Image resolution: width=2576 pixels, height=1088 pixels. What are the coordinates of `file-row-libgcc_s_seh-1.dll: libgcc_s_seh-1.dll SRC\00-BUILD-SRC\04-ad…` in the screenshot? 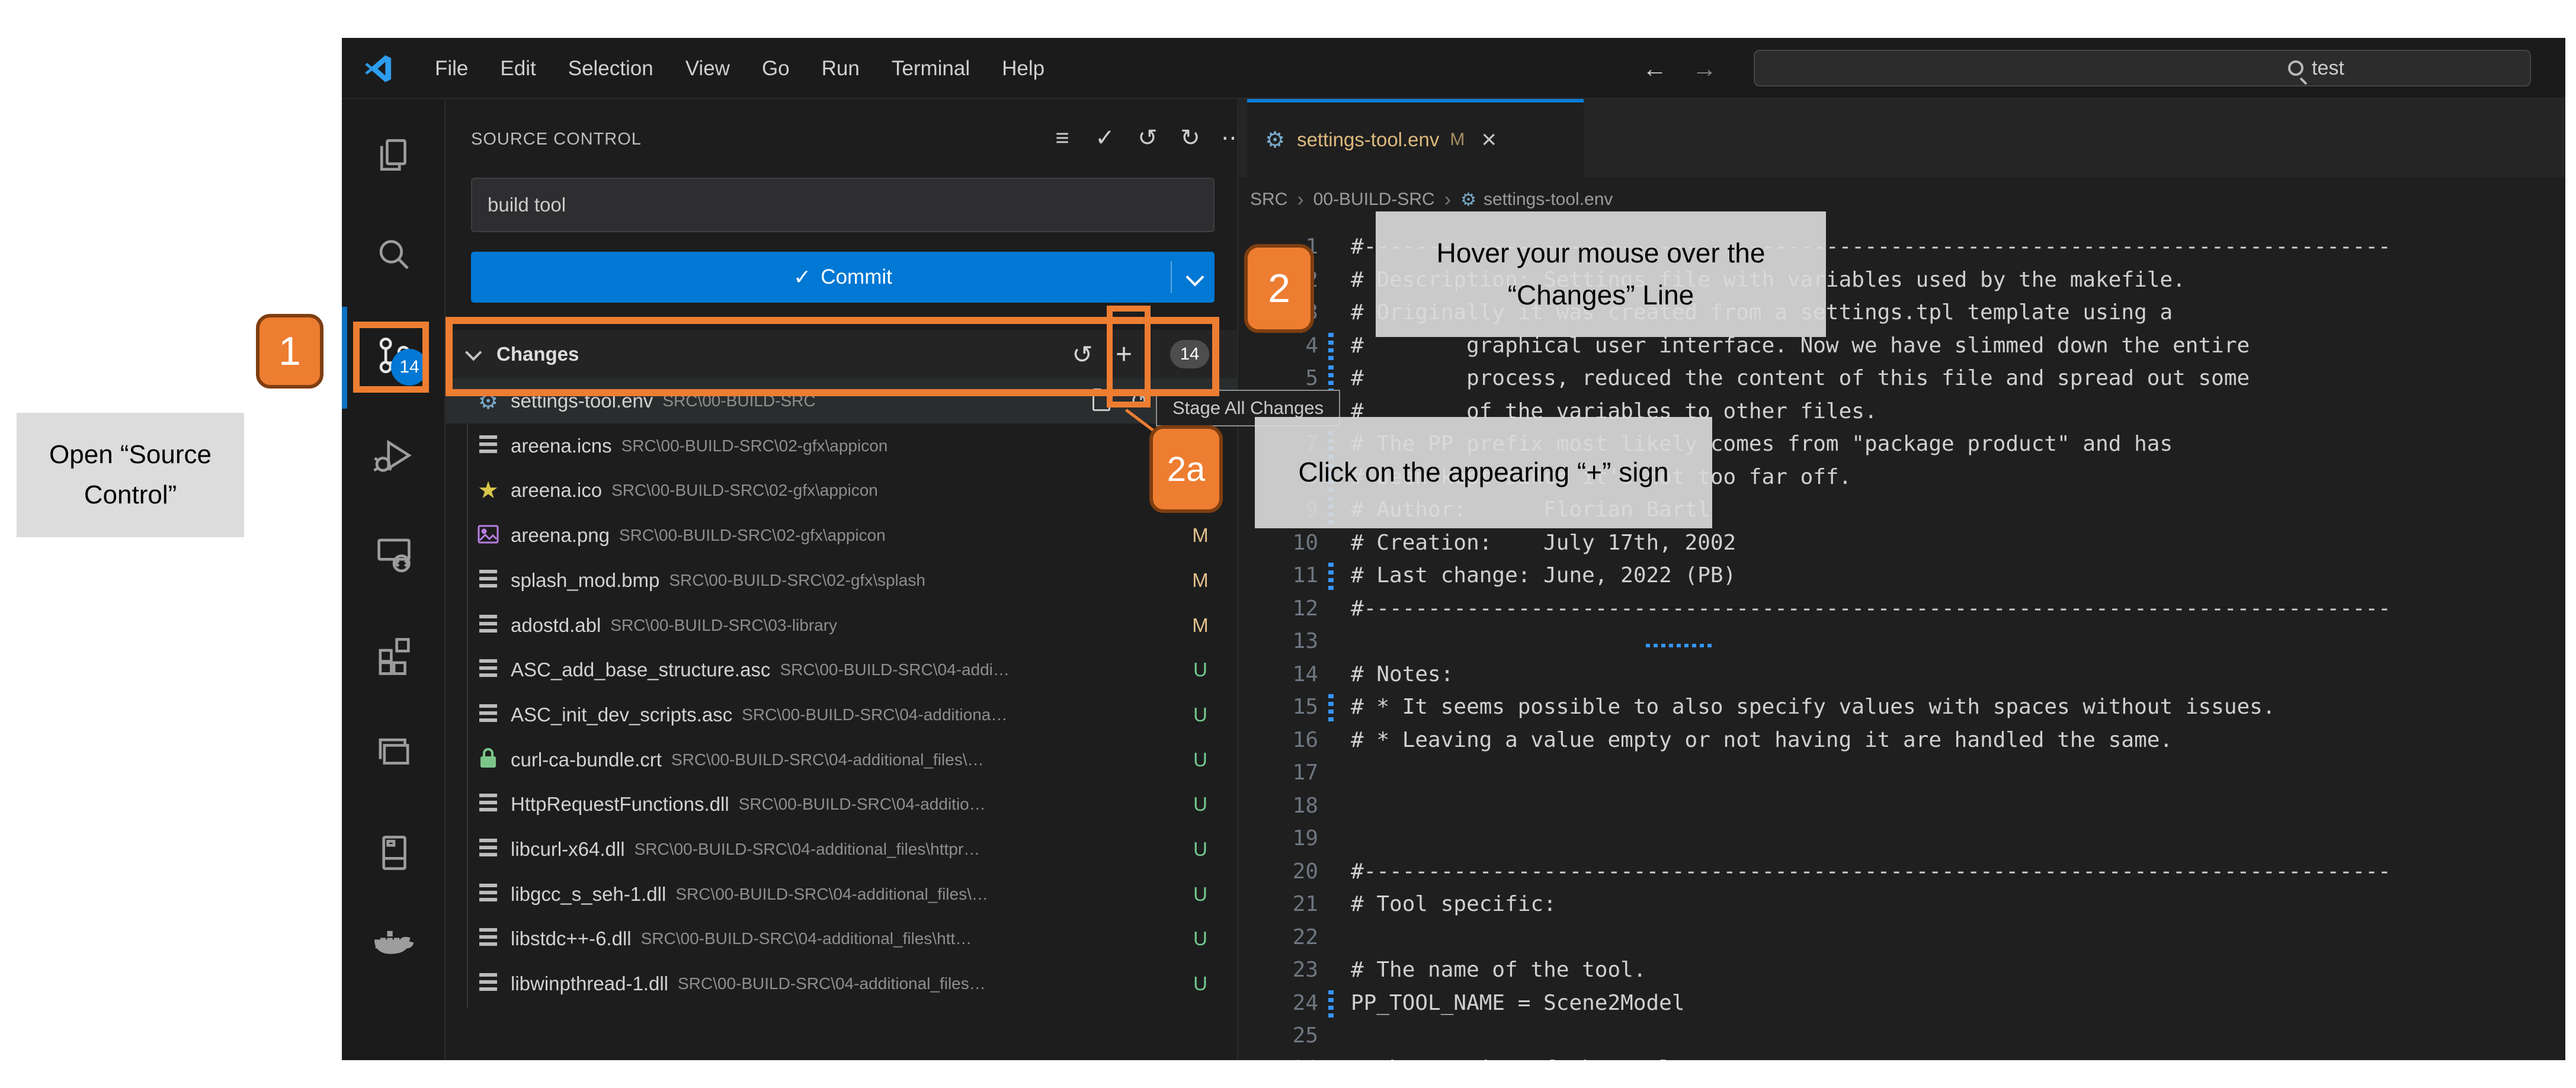 It's located at (842, 894).